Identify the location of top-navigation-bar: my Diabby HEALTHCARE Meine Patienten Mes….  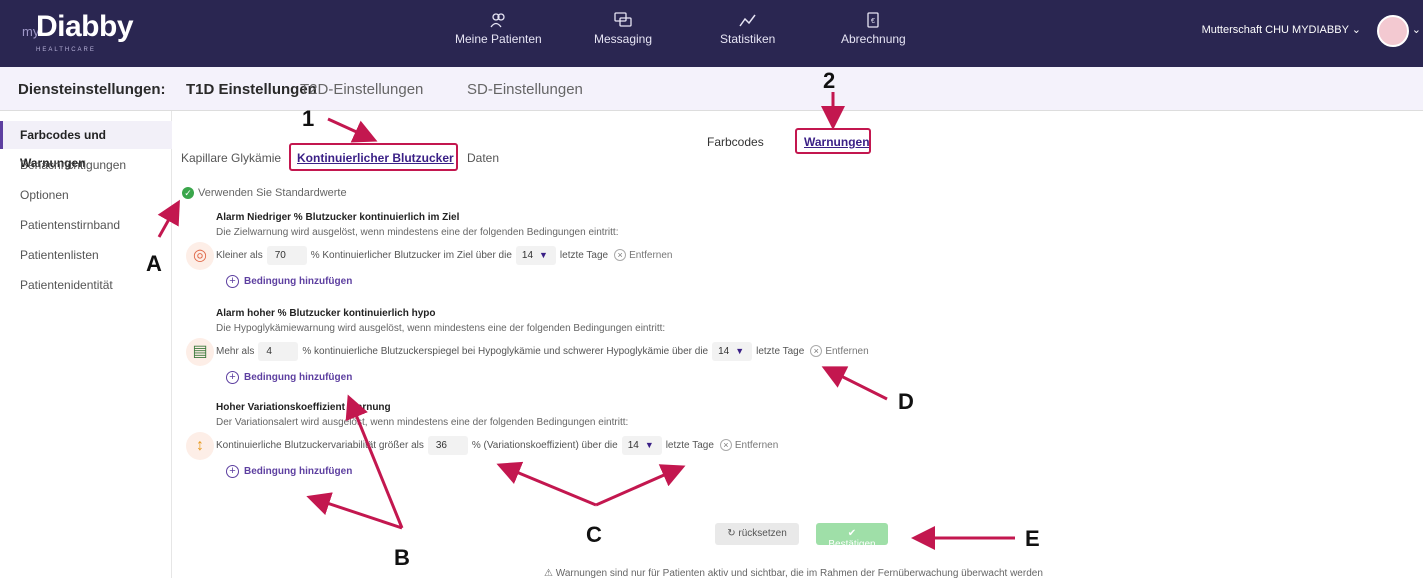
(711, 33).